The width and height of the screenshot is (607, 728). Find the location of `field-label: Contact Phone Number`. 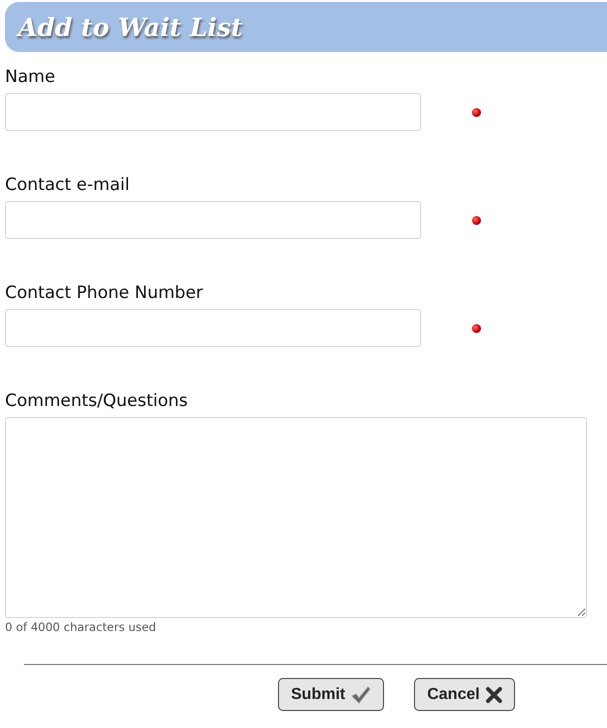

field-label: Contact Phone Number is located at coordinates (104, 293).